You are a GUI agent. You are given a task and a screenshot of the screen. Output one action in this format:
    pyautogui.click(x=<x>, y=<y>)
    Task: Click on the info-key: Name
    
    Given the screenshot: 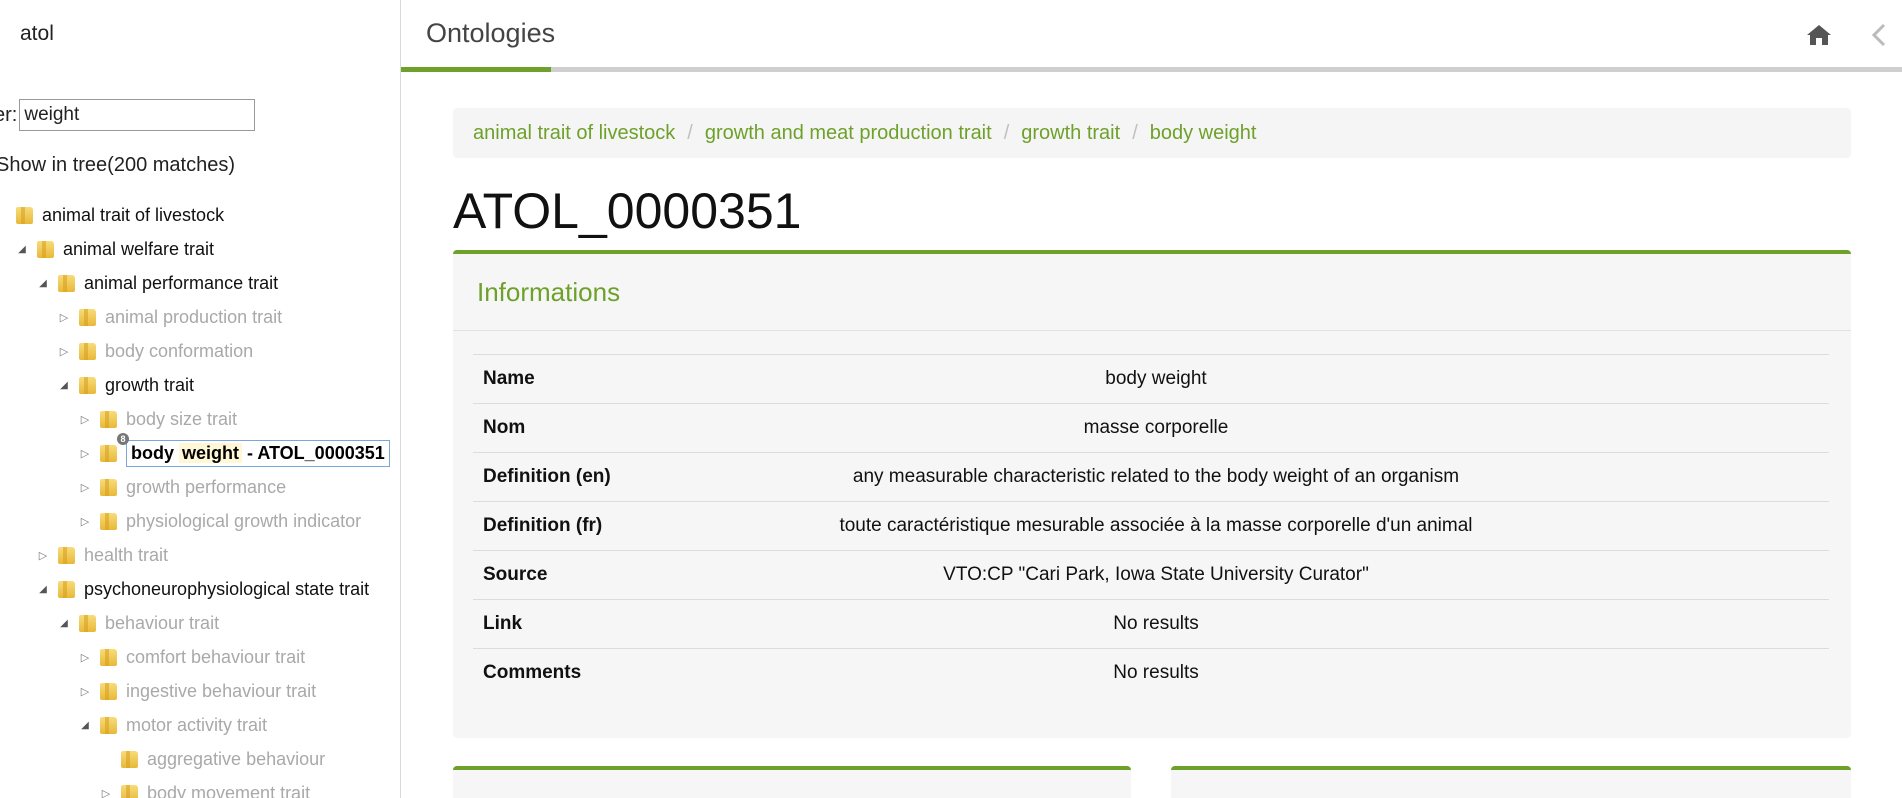 What is the action you would take?
    pyautogui.click(x=623, y=379)
    